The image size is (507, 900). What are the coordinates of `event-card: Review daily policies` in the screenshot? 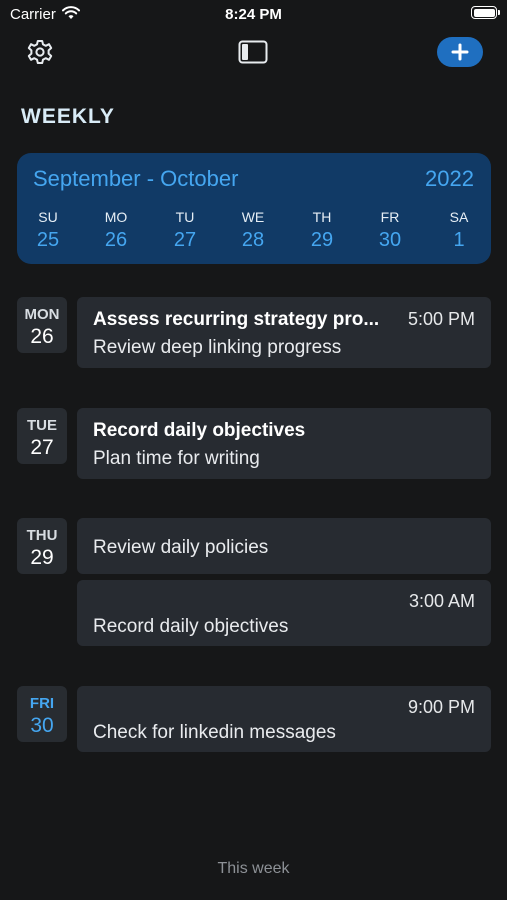 It's located at (284, 546).